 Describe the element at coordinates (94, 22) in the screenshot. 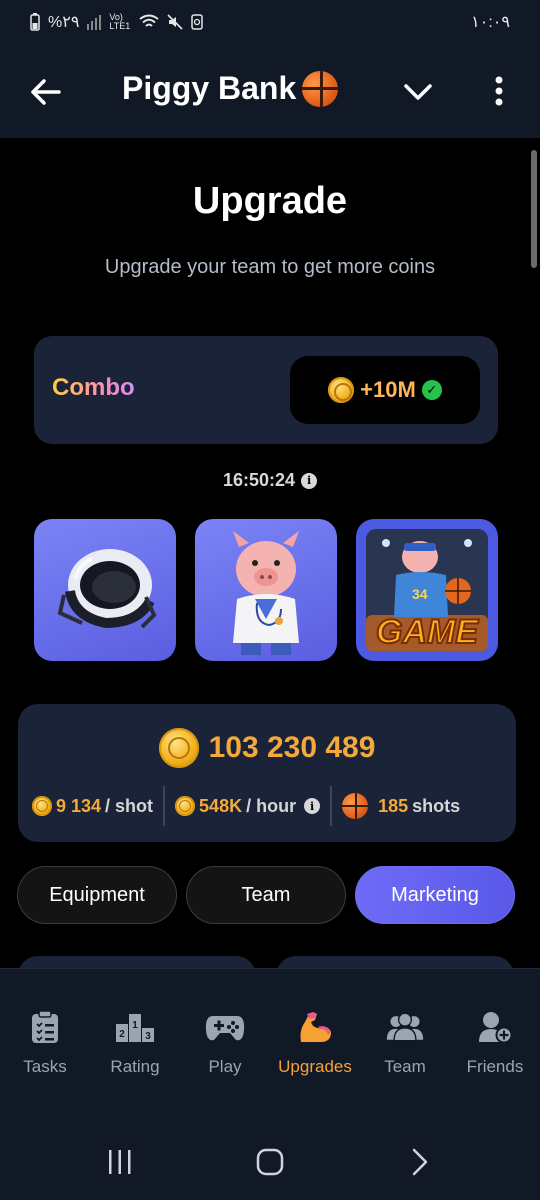

I see `signal-icon` at that location.